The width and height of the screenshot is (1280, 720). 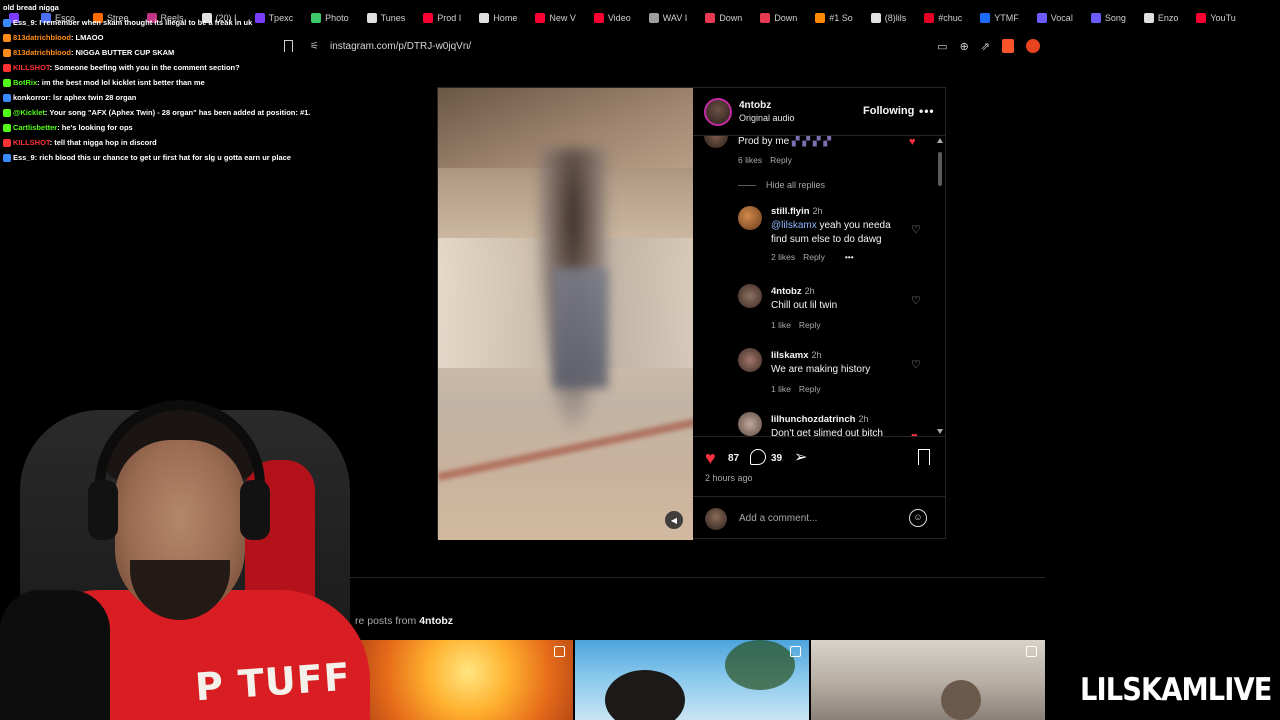 What do you see at coordinates (733, 458) in the screenshot?
I see `like-count: 87` at bounding box center [733, 458].